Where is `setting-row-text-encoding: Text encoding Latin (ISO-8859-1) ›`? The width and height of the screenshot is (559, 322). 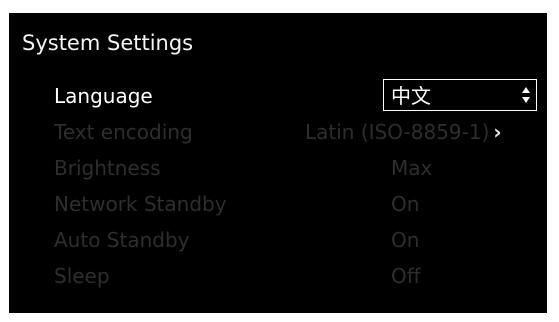
setting-row-text-encoding: Text encoding Latin (ISO-8859-1) › is located at coordinates (278, 132).